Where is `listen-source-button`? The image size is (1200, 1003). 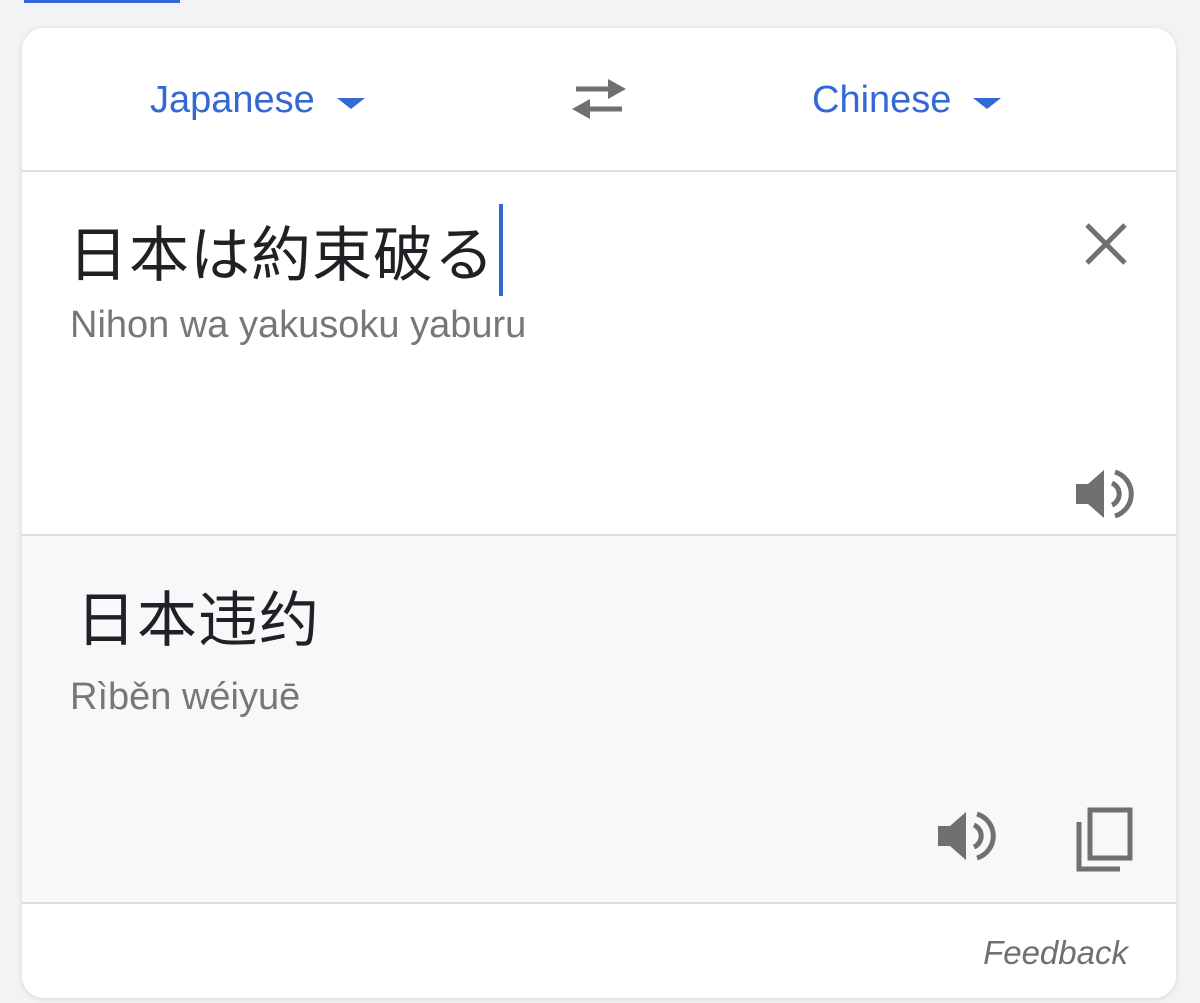 listen-source-button is located at coordinates (1105, 494).